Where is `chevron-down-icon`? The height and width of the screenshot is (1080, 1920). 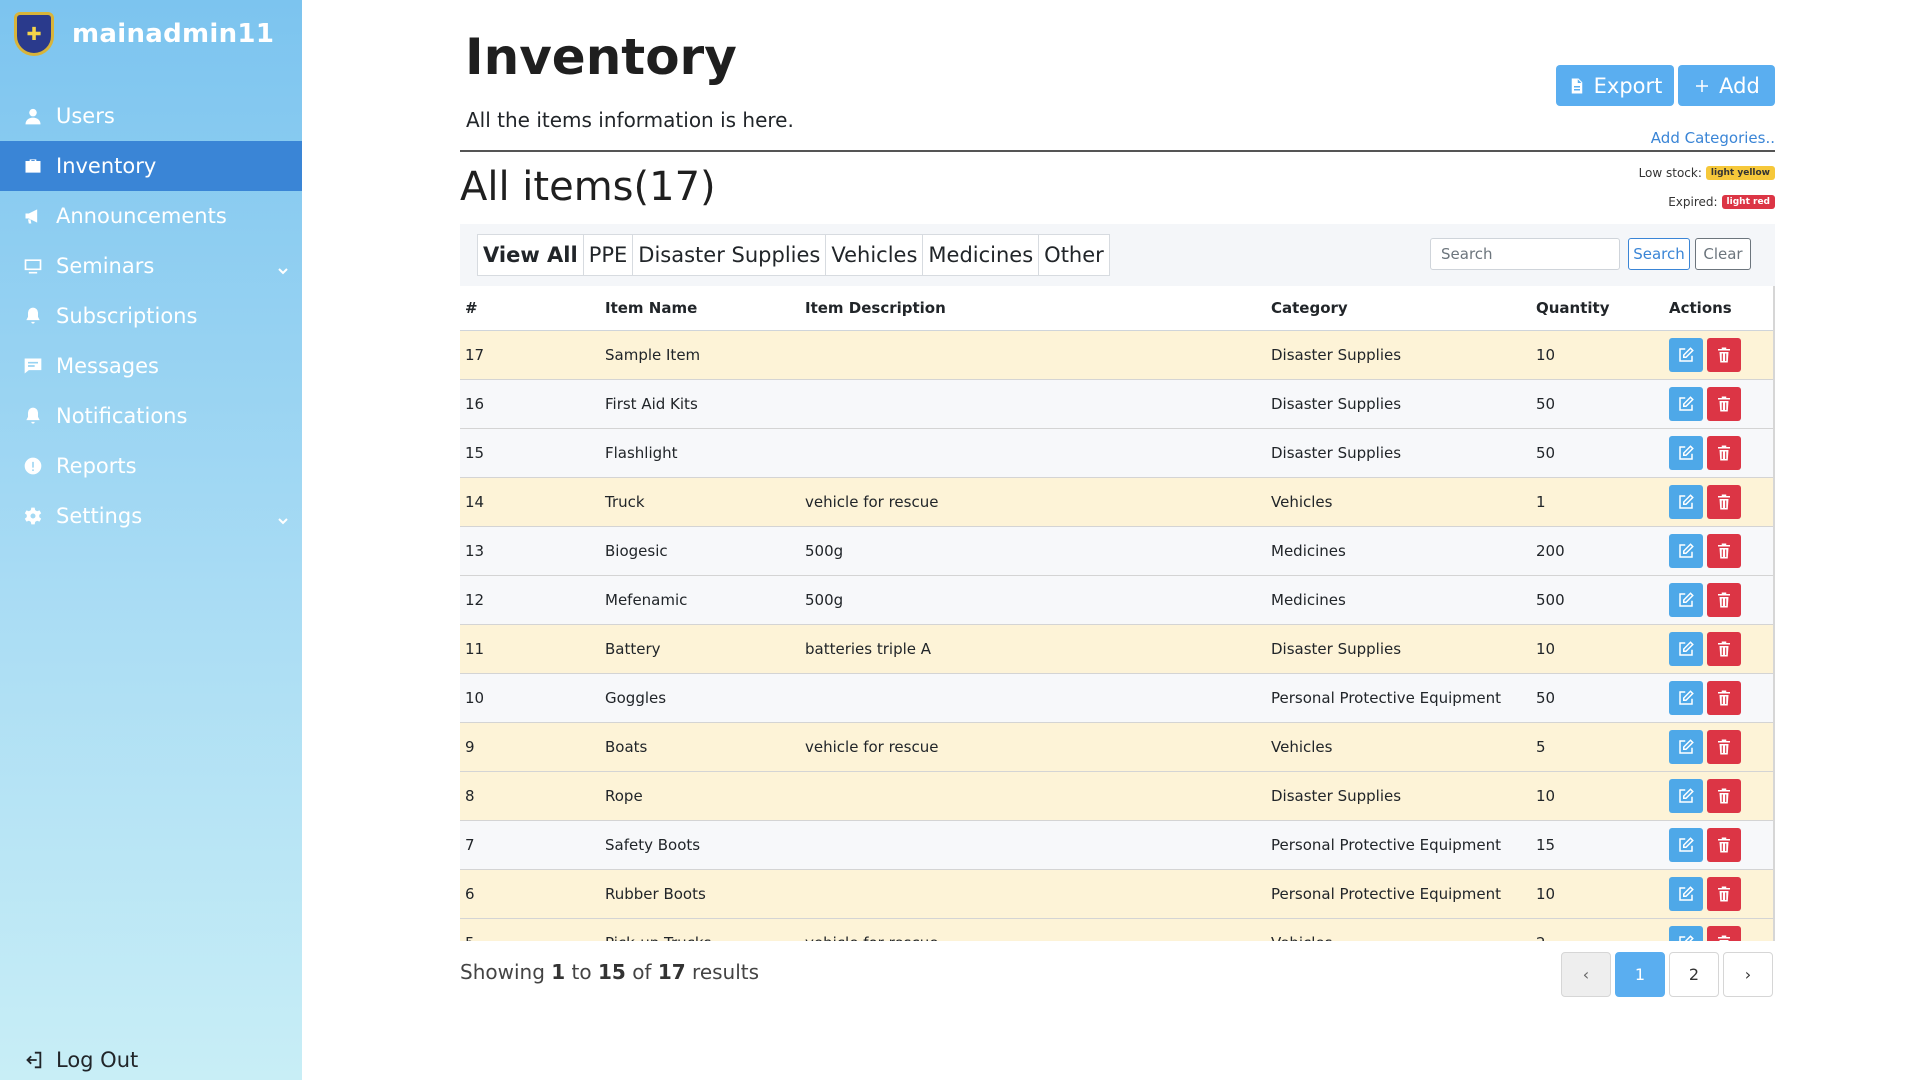 chevron-down-icon is located at coordinates (283, 516).